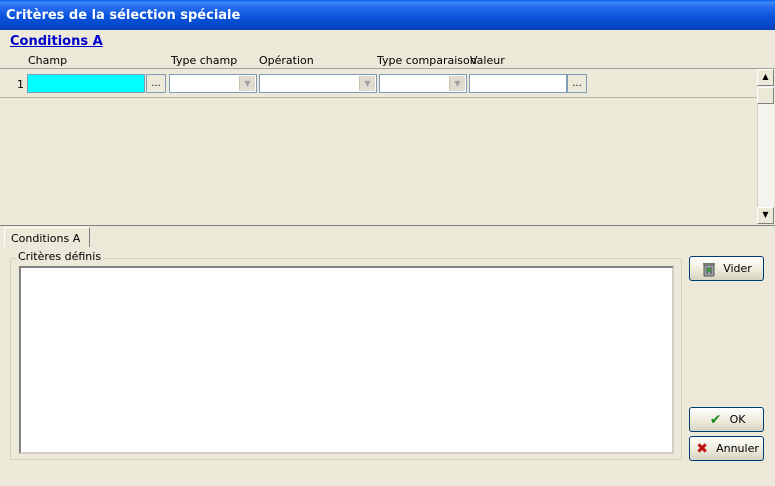 This screenshot has height=486, width=775. Describe the element at coordinates (318, 83) in the screenshot. I see `operation-select: ▼` at that location.